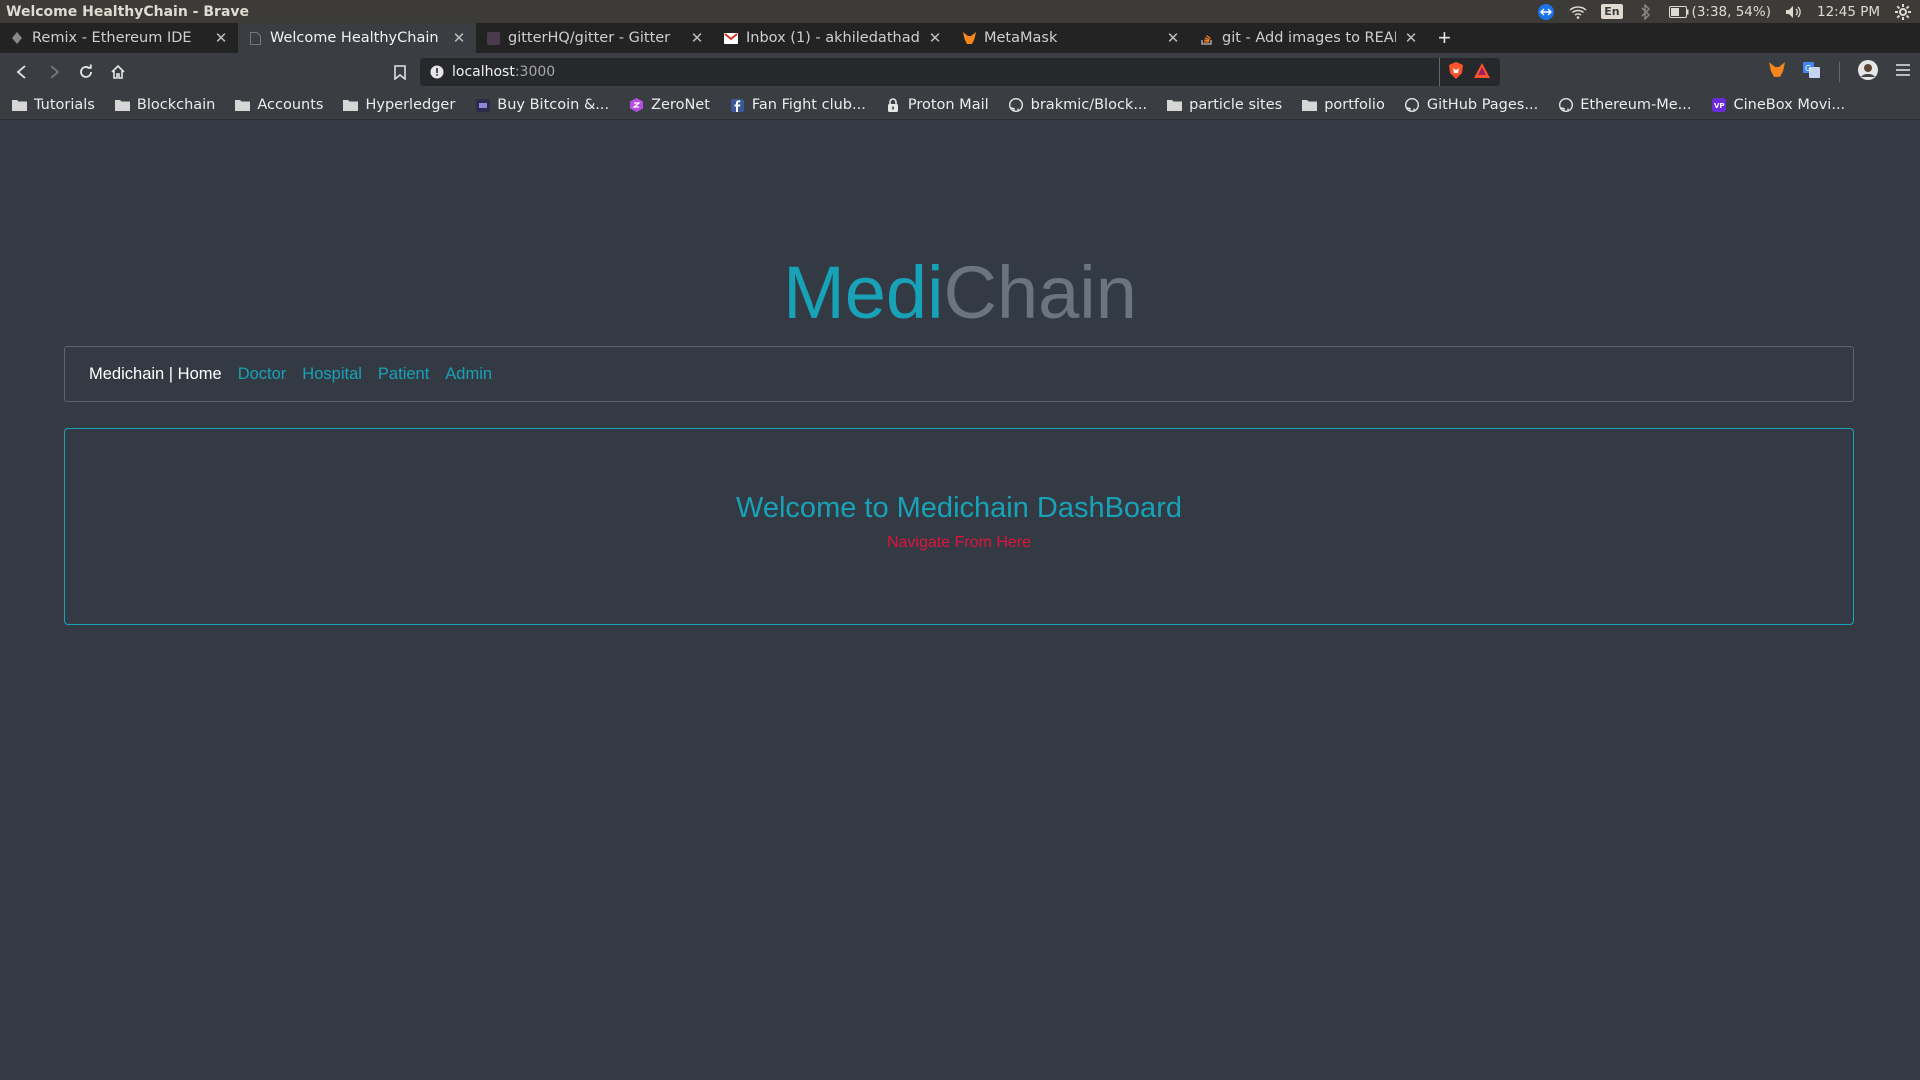 This screenshot has width=1920, height=1080. What do you see at coordinates (51, 105) in the screenshot?
I see `bookmark-tutorials: Tutorials` at bounding box center [51, 105].